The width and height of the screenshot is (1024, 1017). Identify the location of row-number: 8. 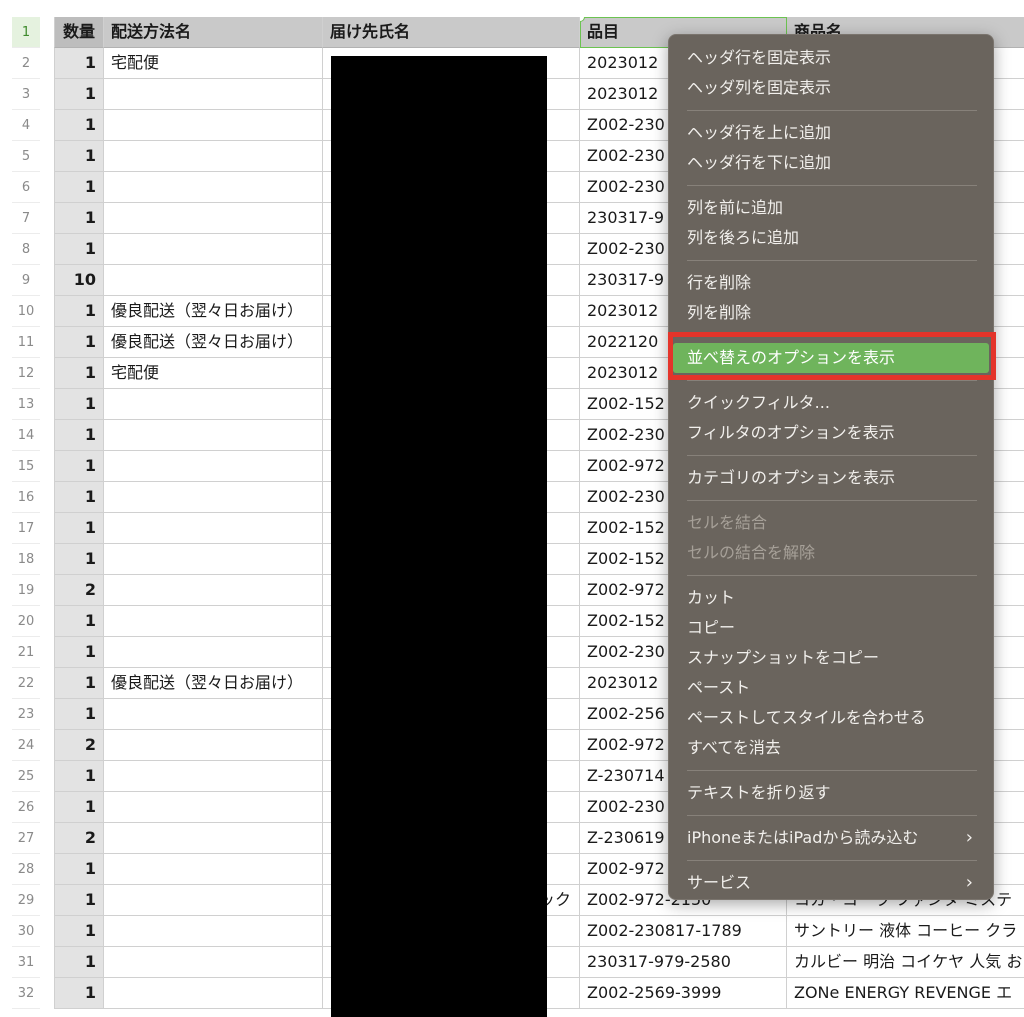
(26, 249).